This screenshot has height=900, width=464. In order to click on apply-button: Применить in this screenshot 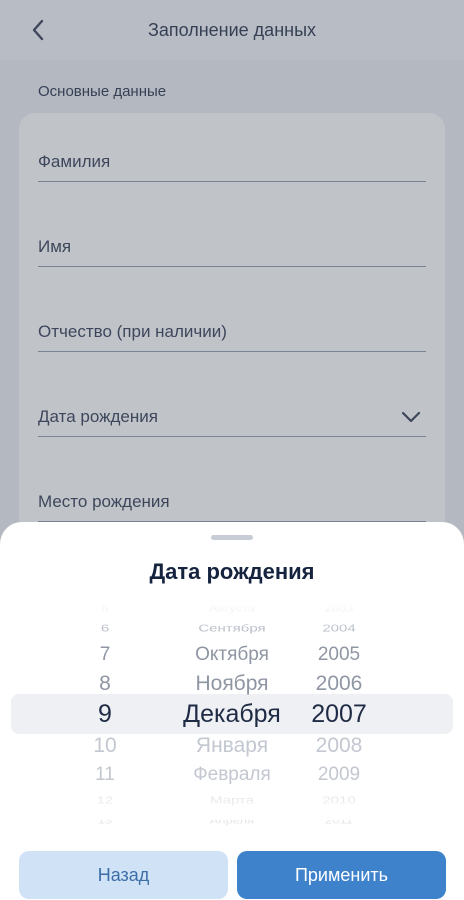, I will do `click(341, 875)`.